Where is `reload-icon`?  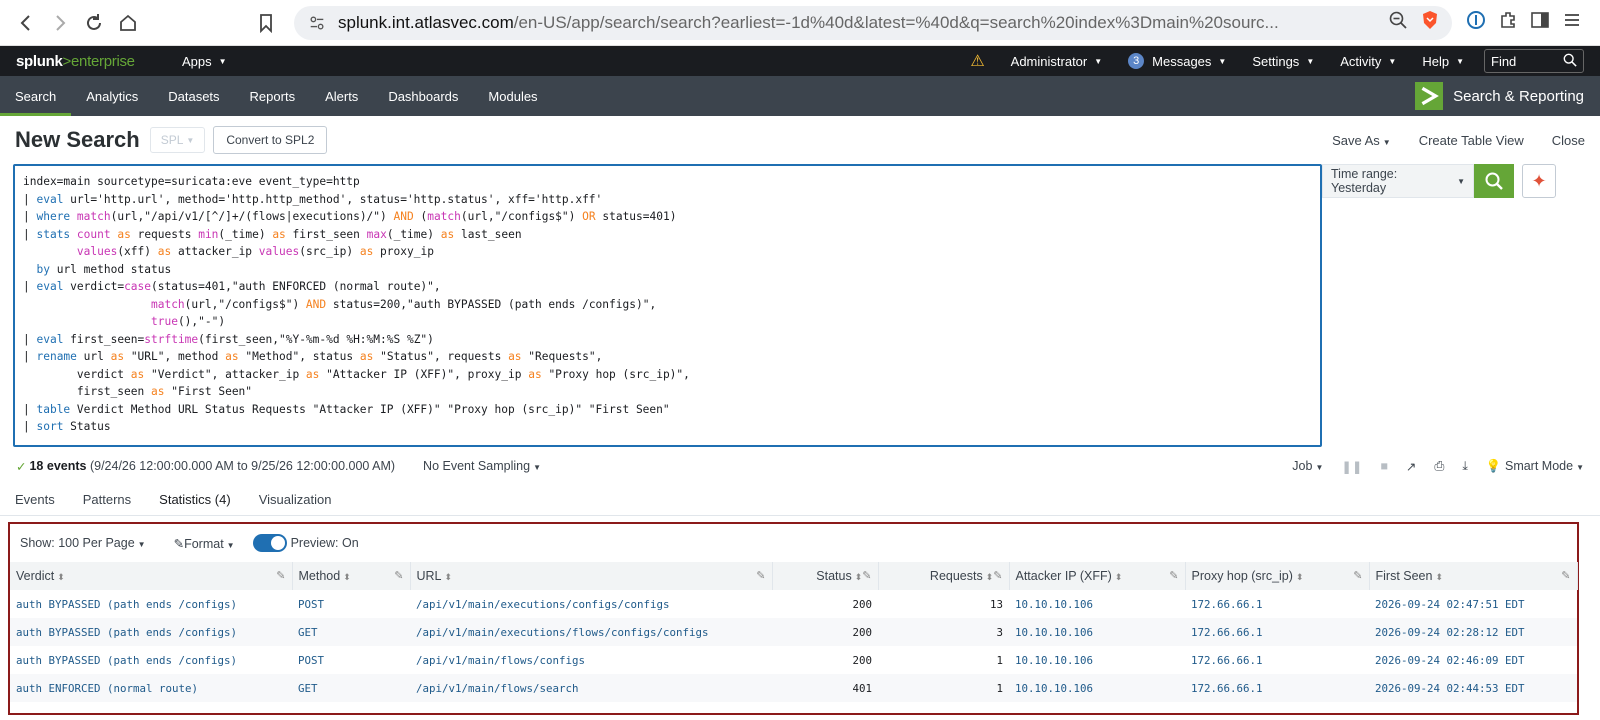
reload-icon is located at coordinates (94, 23).